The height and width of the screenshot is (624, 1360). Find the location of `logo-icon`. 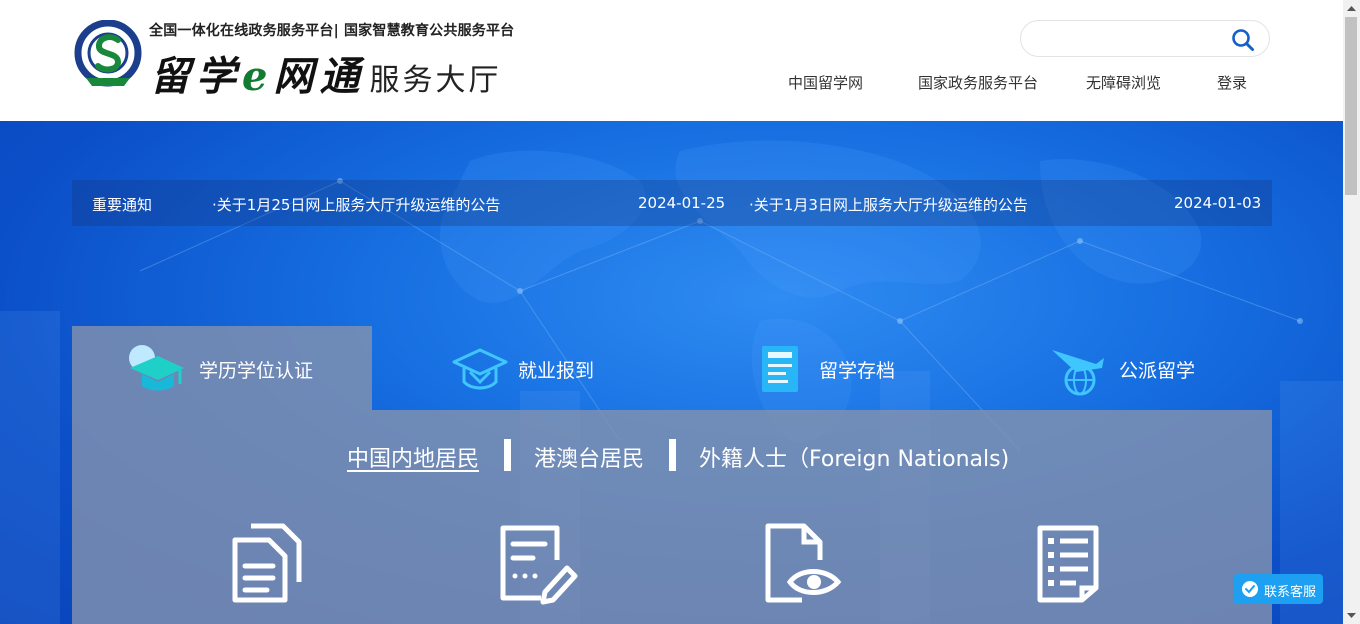

logo-icon is located at coordinates (108, 53).